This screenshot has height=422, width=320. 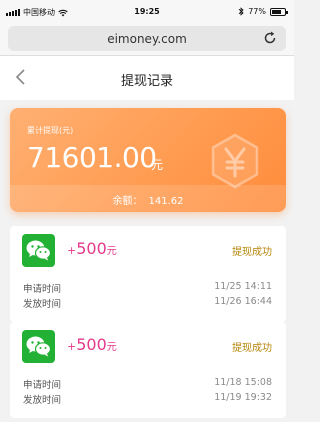 What do you see at coordinates (146, 81) in the screenshot?
I see `page-title: 提现记录` at bounding box center [146, 81].